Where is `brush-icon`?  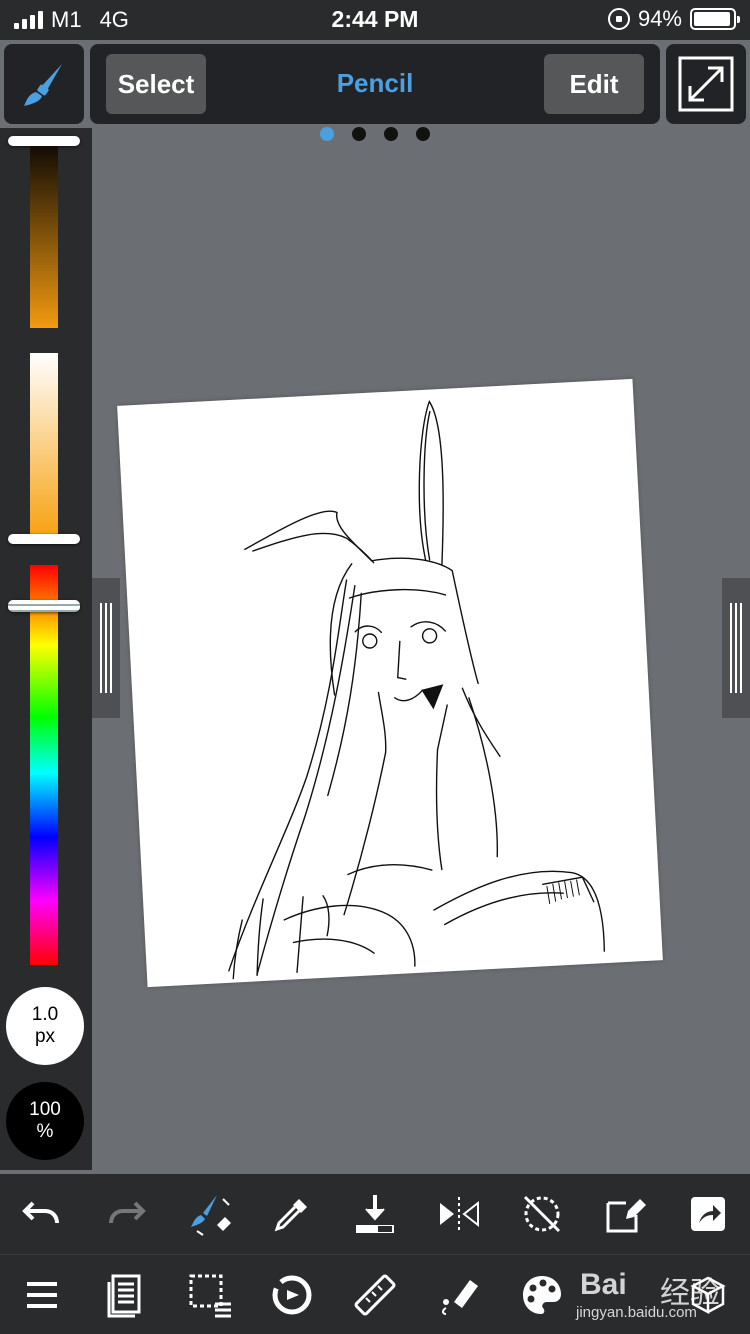
brush-icon is located at coordinates (43, 85).